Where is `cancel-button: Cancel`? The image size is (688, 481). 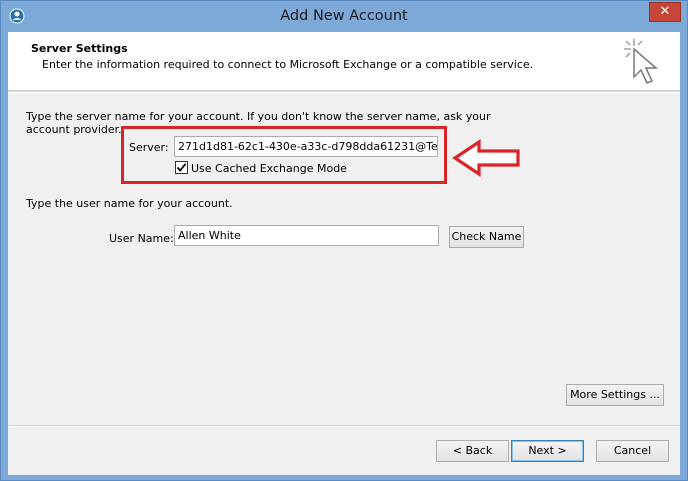 cancel-button: Cancel is located at coordinates (632, 451).